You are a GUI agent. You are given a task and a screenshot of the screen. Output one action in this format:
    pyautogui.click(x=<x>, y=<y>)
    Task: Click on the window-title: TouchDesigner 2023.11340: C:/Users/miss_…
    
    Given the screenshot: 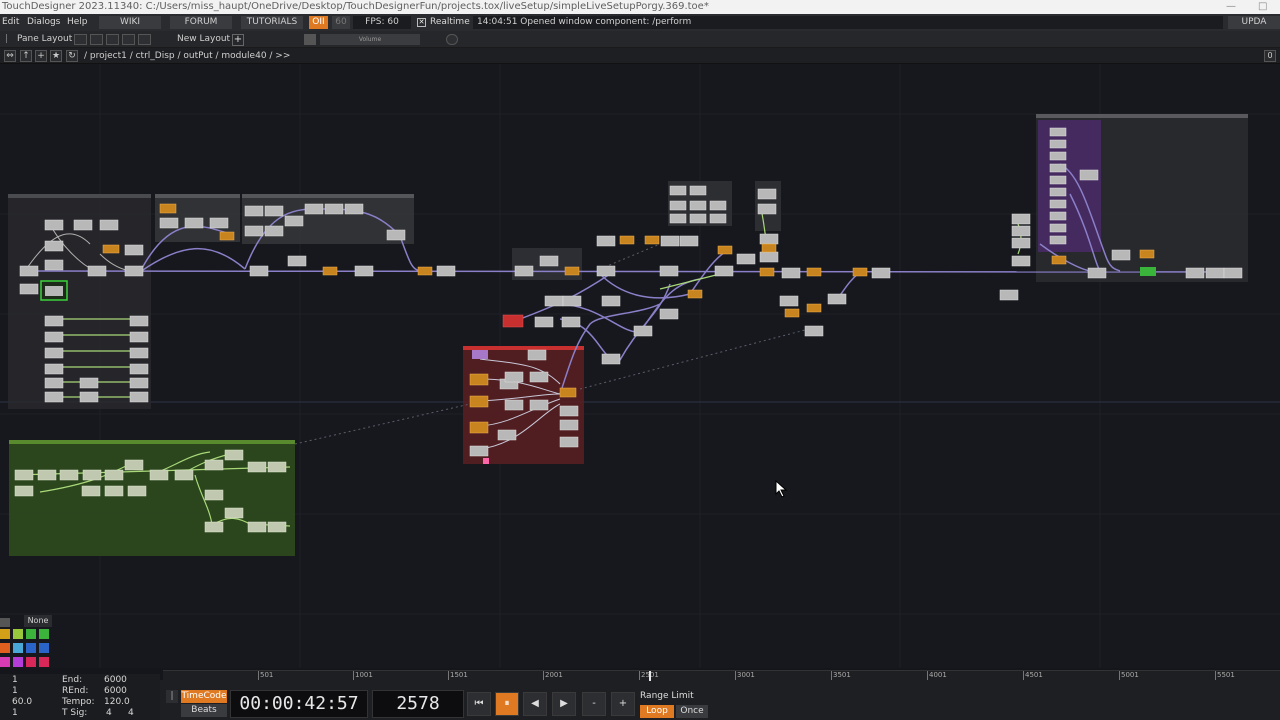 What is the action you would take?
    pyautogui.click(x=355, y=6)
    